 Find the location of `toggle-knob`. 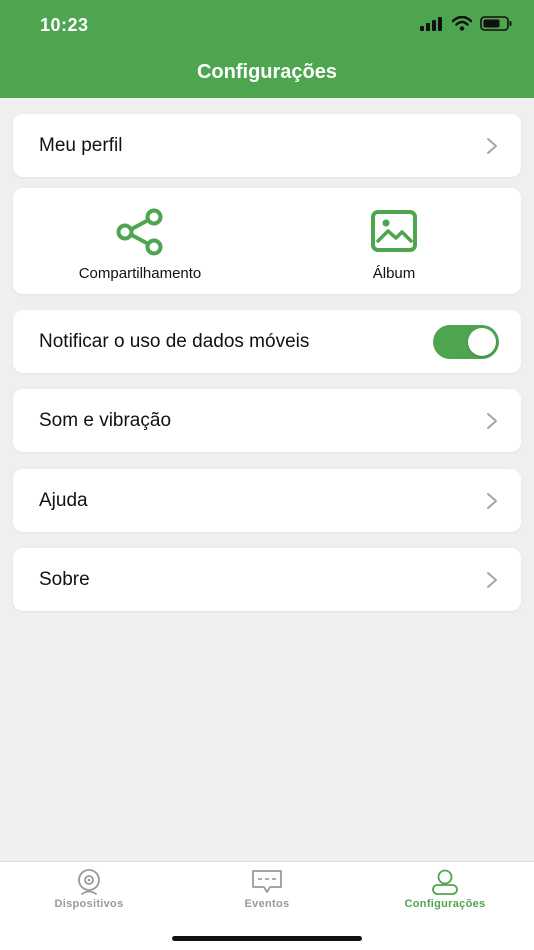

toggle-knob is located at coordinates (482, 341).